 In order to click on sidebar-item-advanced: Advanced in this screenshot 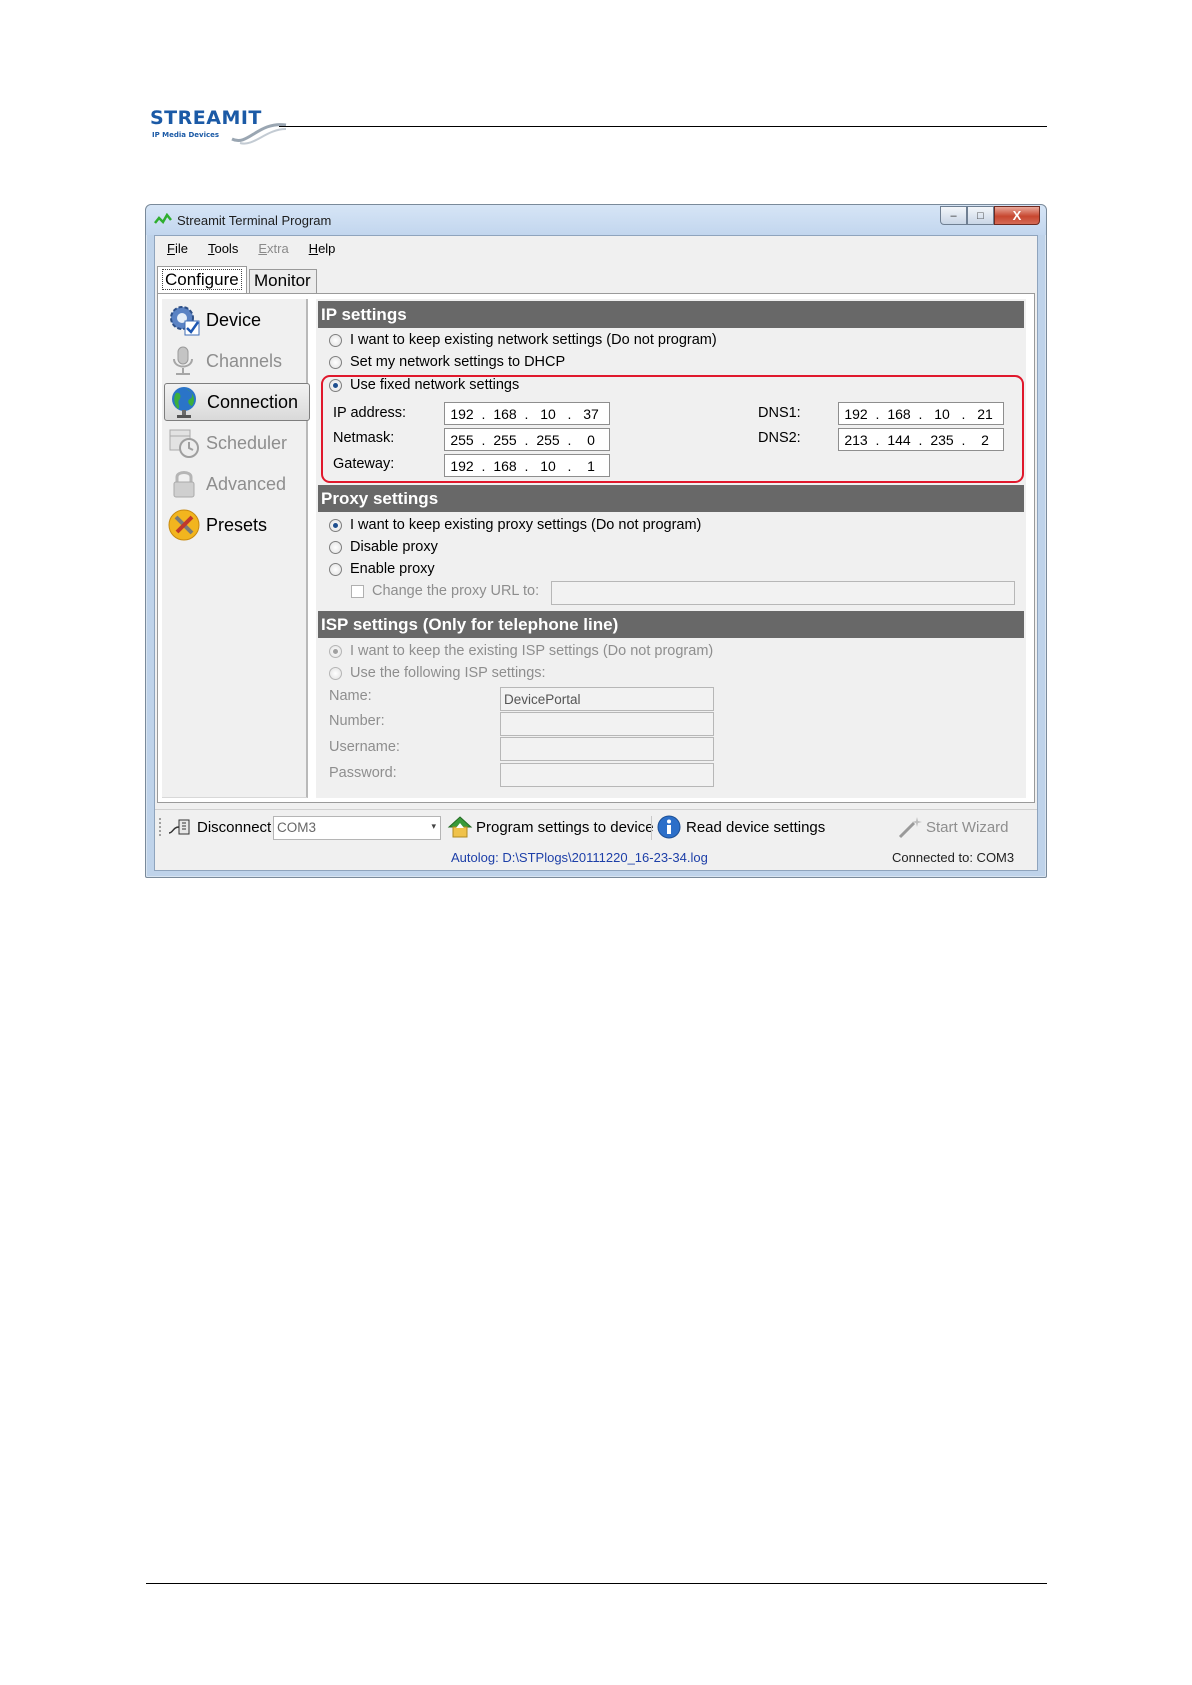, I will do `click(237, 484)`.